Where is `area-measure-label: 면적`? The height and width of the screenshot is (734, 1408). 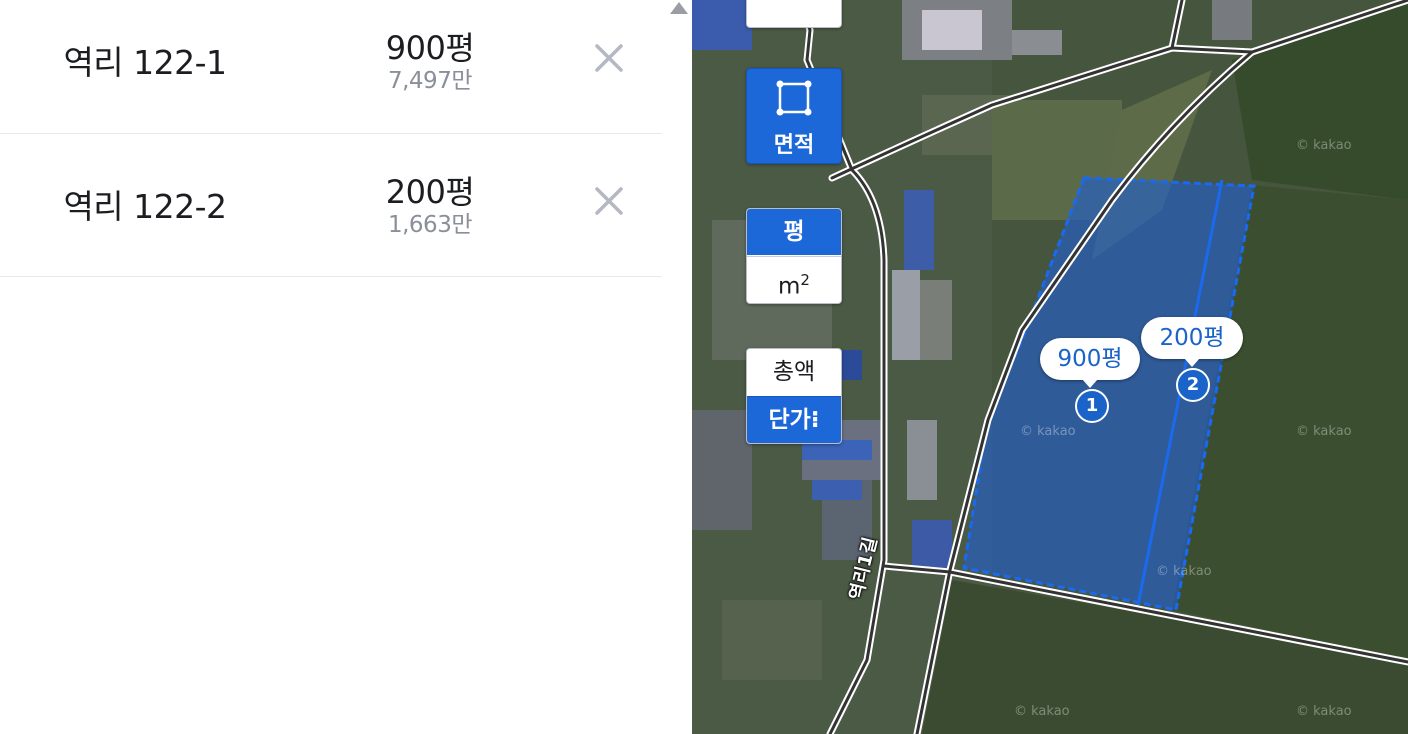
area-measure-label: 면적 is located at coordinates (794, 145).